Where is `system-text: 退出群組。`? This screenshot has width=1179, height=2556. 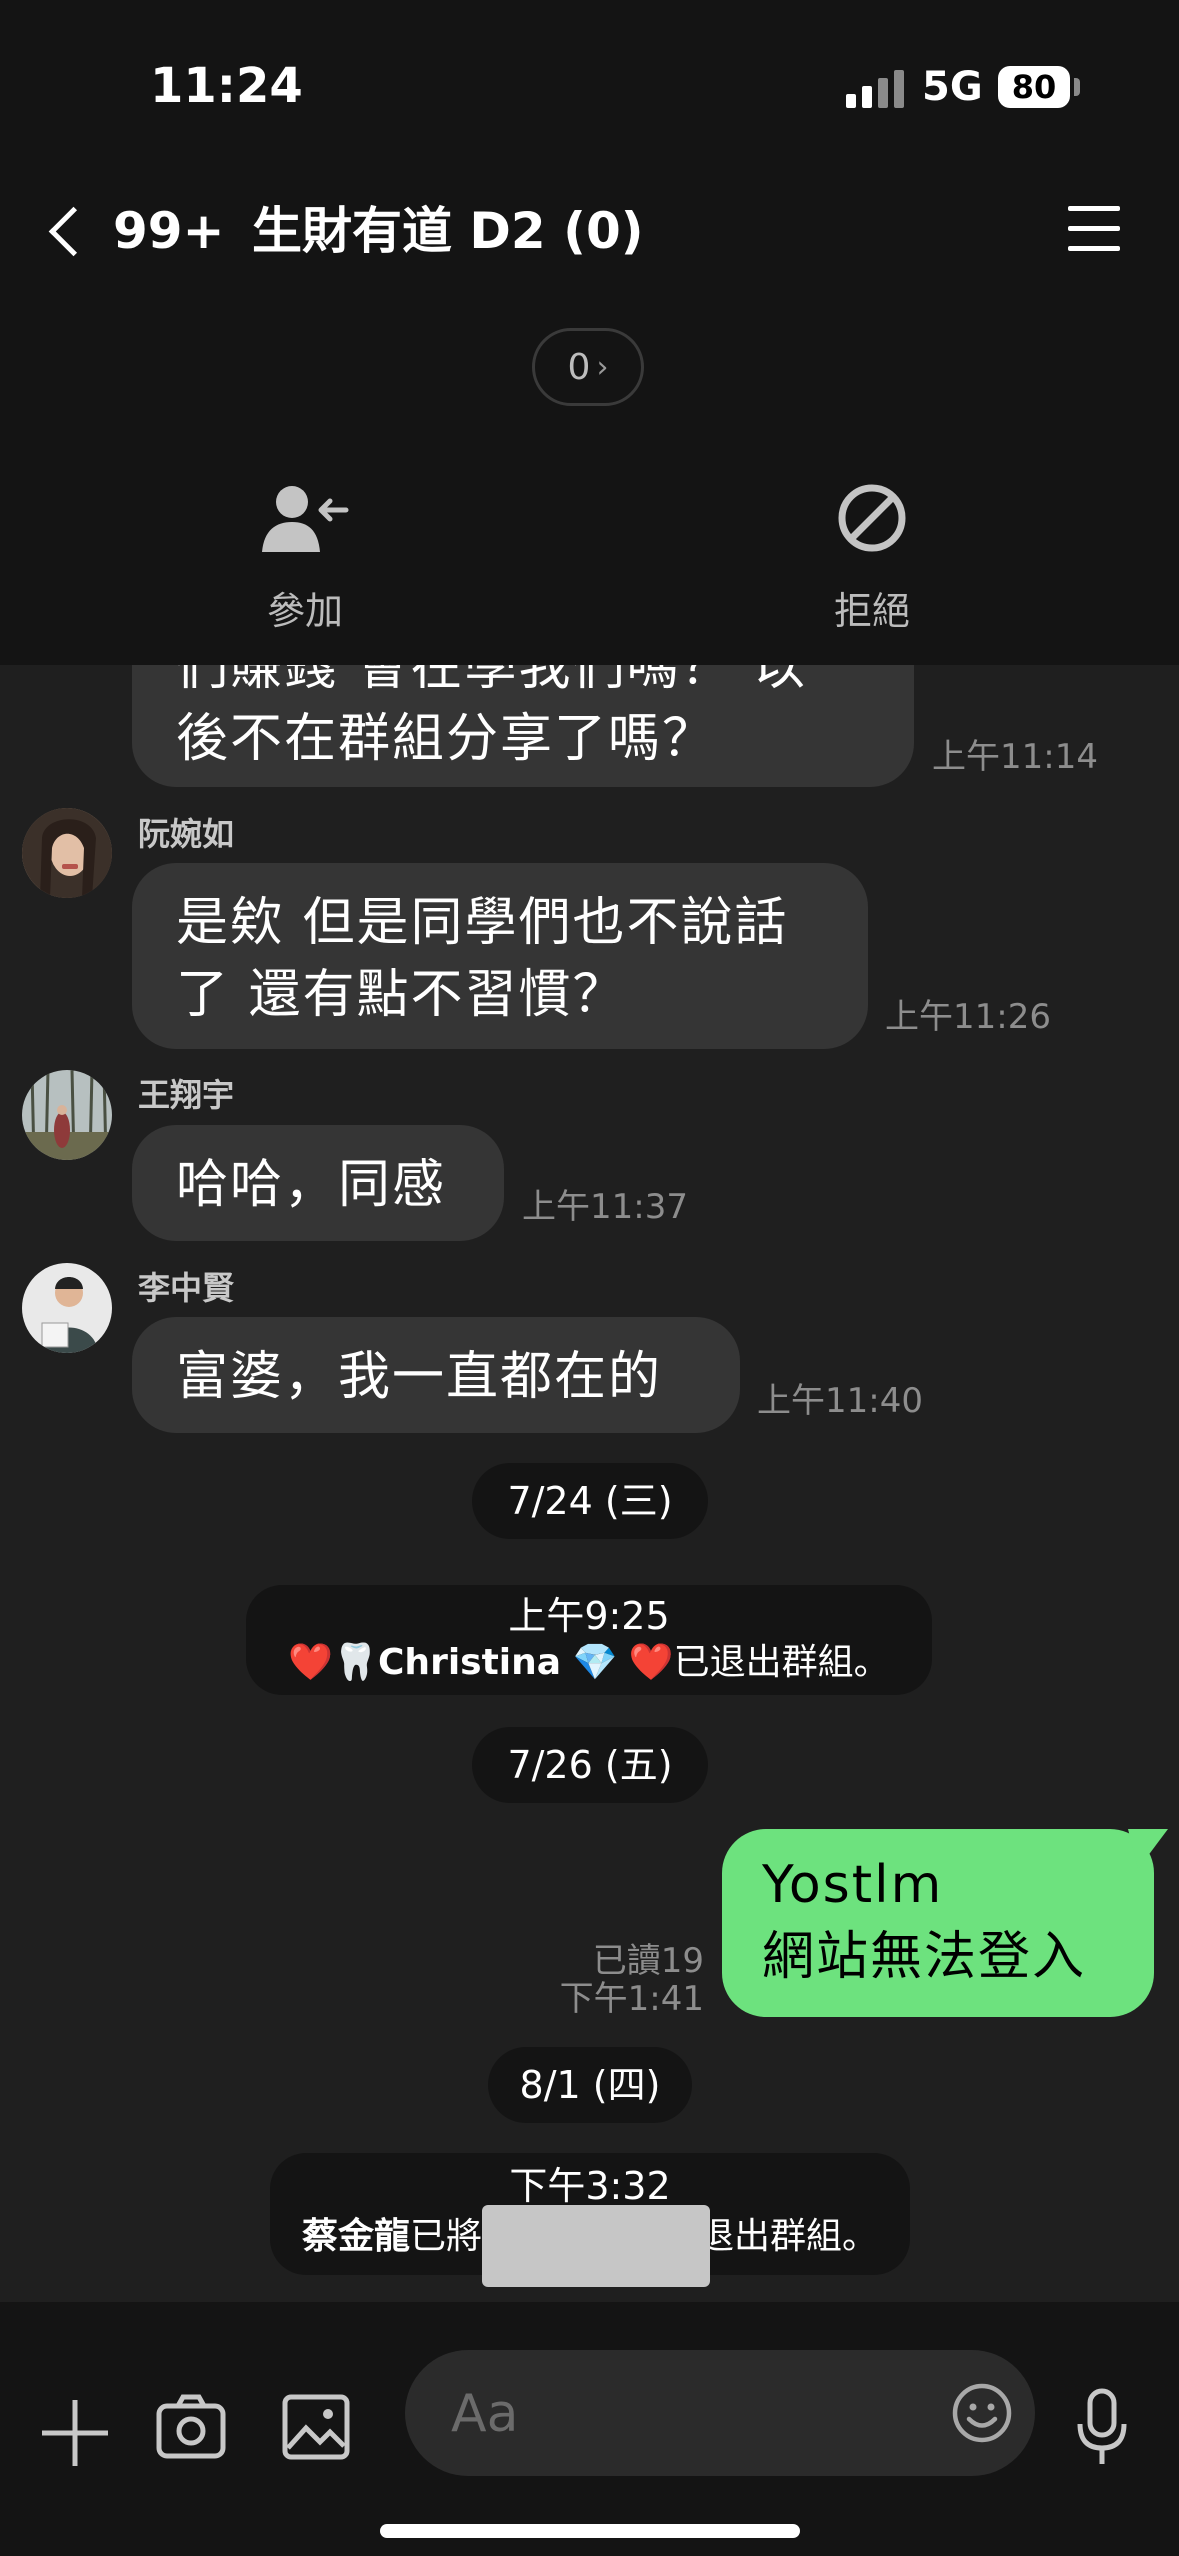
system-text: 退出群組。 is located at coordinates (788, 2236).